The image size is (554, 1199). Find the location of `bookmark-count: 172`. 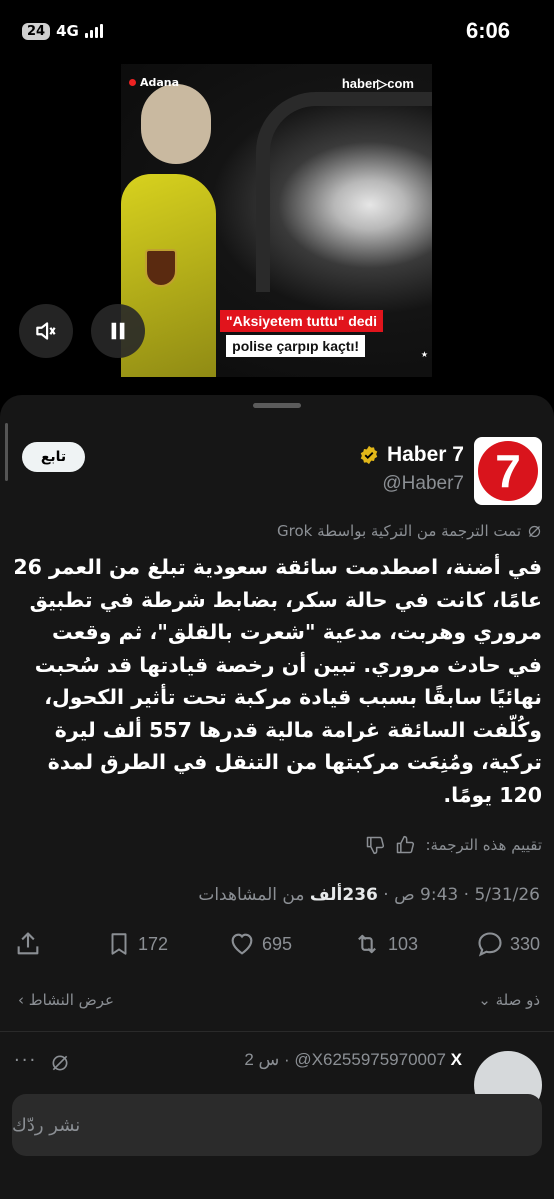

bookmark-count: 172 is located at coordinates (152, 943).